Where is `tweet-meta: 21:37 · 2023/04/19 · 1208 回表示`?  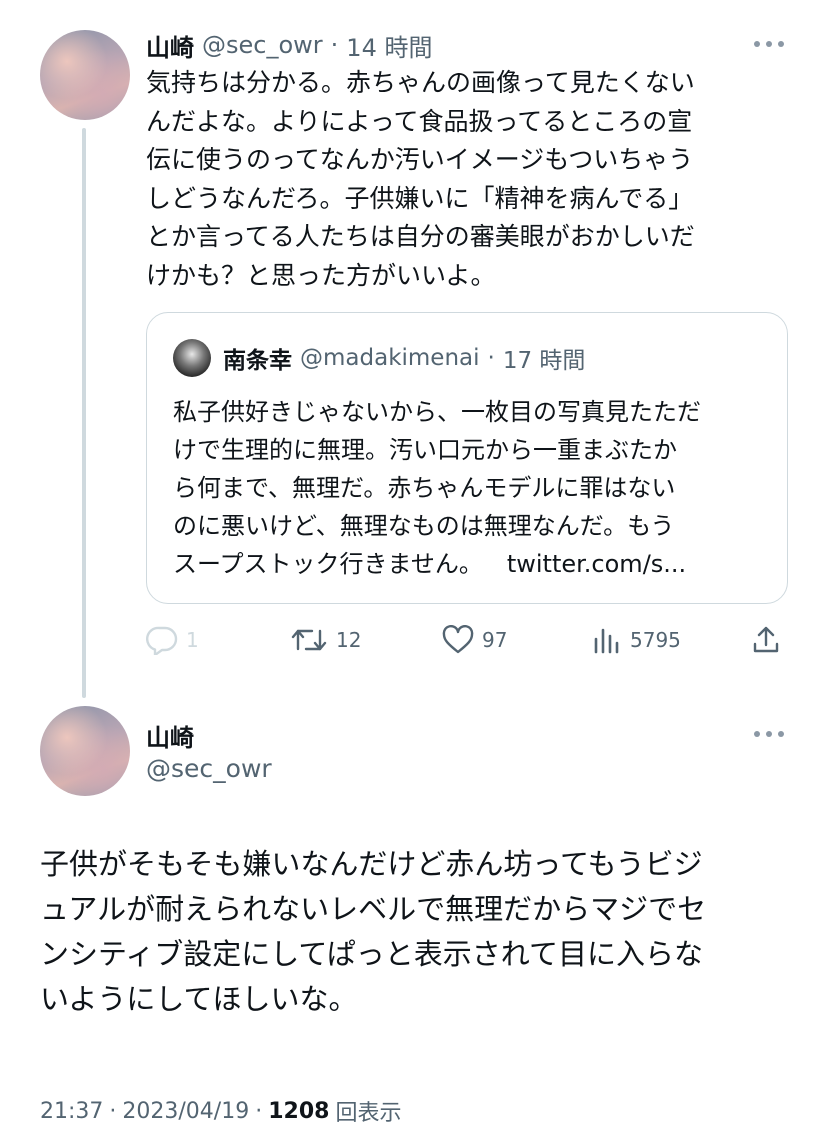
tweet-meta: 21:37 · 2023/04/19 · 1208 回表示 is located at coordinates (220, 1111).